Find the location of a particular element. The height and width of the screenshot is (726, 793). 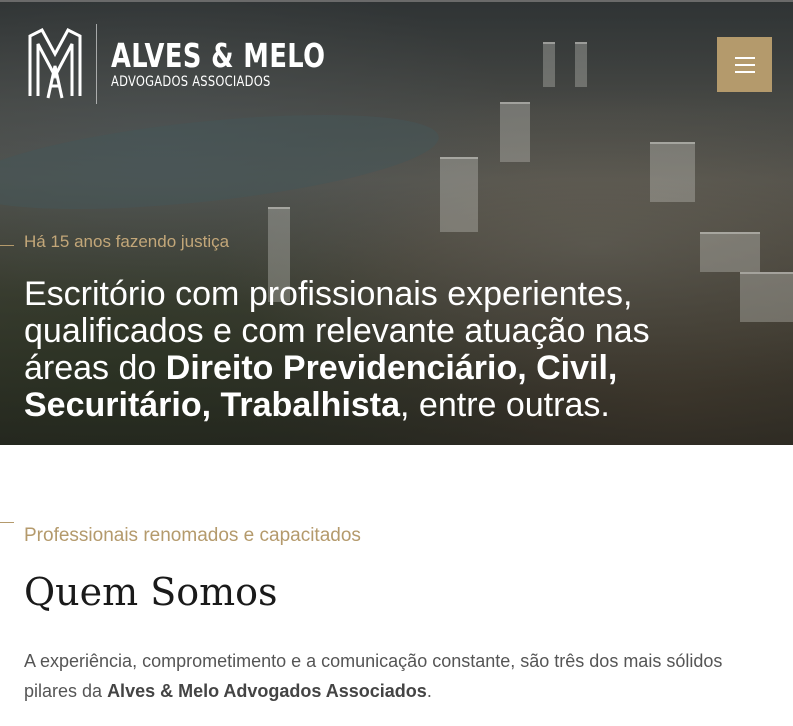

hero-eyebrow: Há 15 anos fazendo justiça is located at coordinates (127, 241).